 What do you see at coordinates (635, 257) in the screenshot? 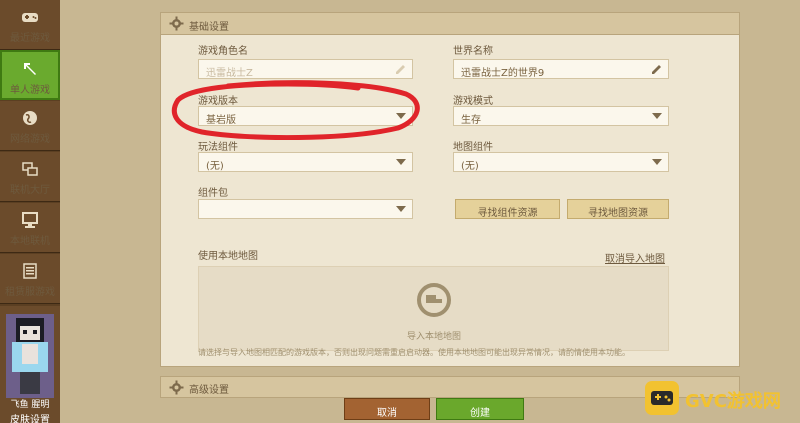
I see `cancel-import-map-link: 取消导入地图` at bounding box center [635, 257].